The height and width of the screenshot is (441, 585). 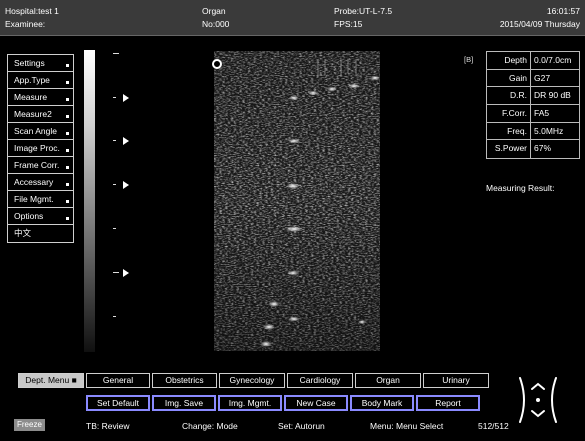 I want to click on freeze-indicator: Freeze, so click(x=29, y=425).